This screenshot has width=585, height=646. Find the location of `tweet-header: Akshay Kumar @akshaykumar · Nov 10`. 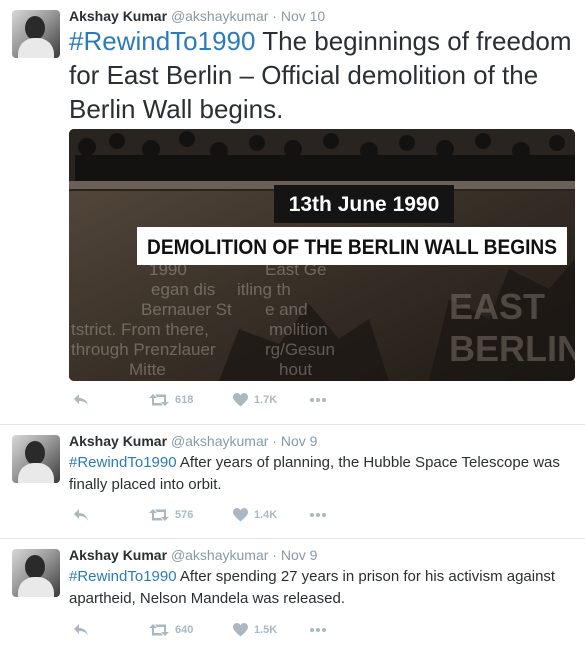

tweet-header: Akshay Kumar @akshaykumar · Nov 10 is located at coordinates (197, 16).